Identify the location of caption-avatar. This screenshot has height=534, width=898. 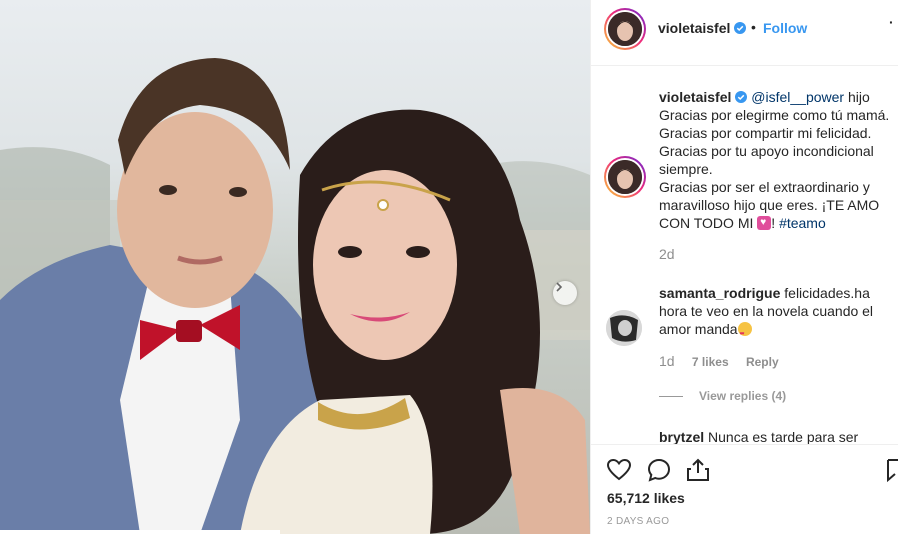
(625, 177).